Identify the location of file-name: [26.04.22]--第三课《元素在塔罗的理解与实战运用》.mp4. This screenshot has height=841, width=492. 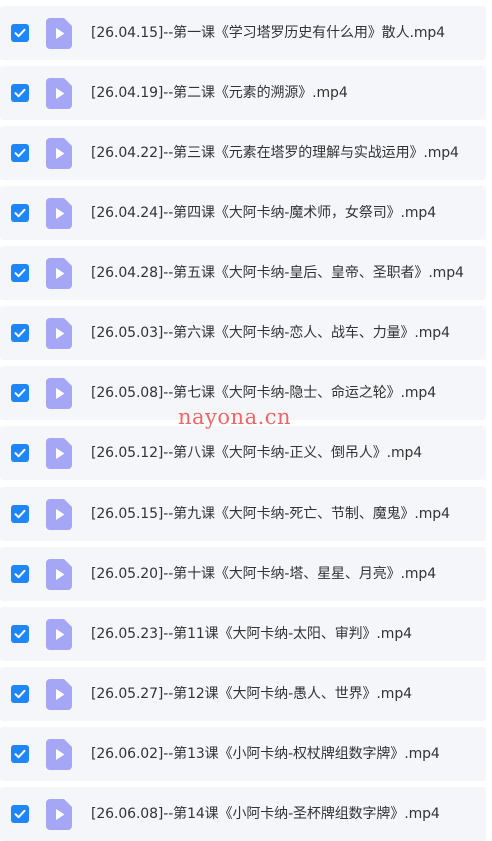
(275, 153).